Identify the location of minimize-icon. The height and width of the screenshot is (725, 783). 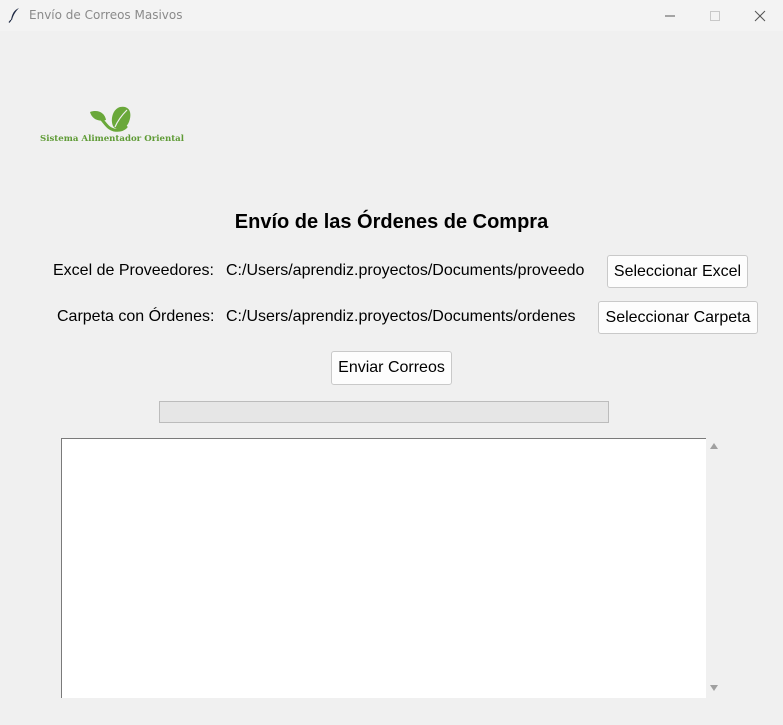
(670, 15).